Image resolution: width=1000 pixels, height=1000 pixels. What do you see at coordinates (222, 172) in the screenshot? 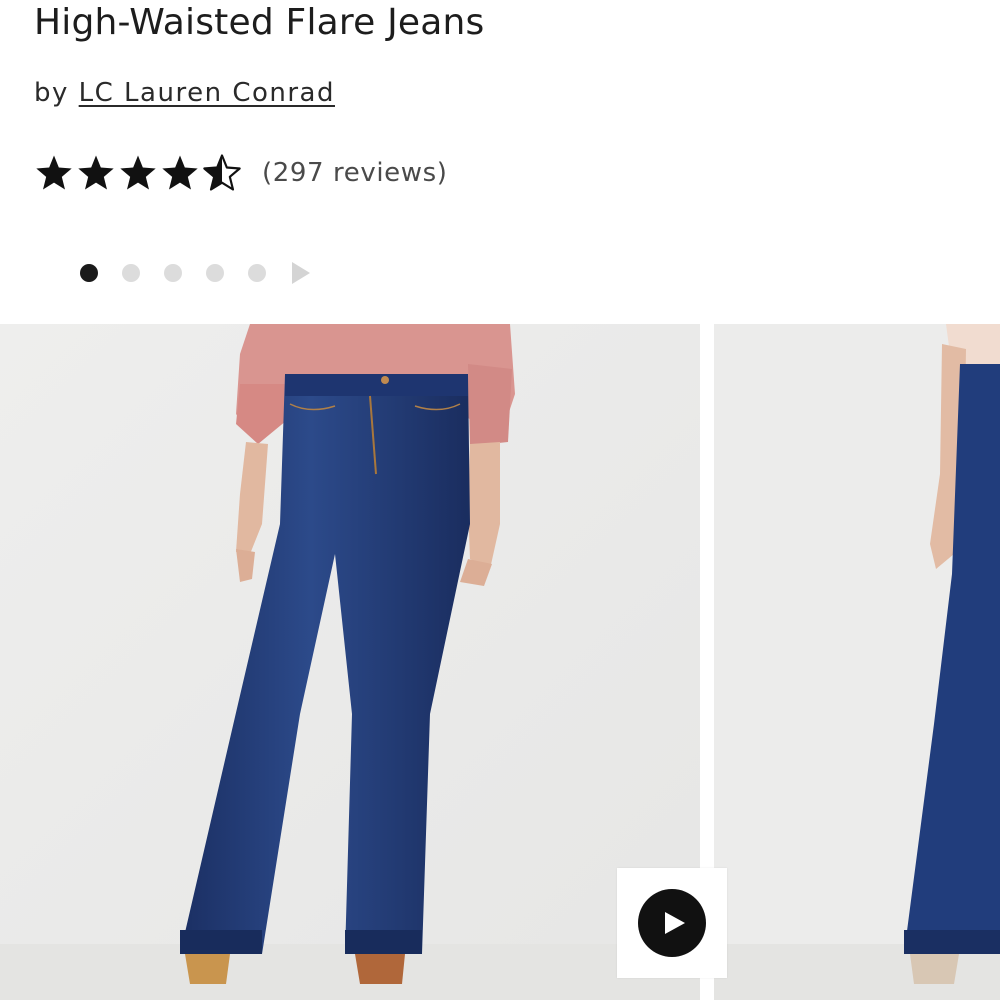
I see `star-half-icon` at bounding box center [222, 172].